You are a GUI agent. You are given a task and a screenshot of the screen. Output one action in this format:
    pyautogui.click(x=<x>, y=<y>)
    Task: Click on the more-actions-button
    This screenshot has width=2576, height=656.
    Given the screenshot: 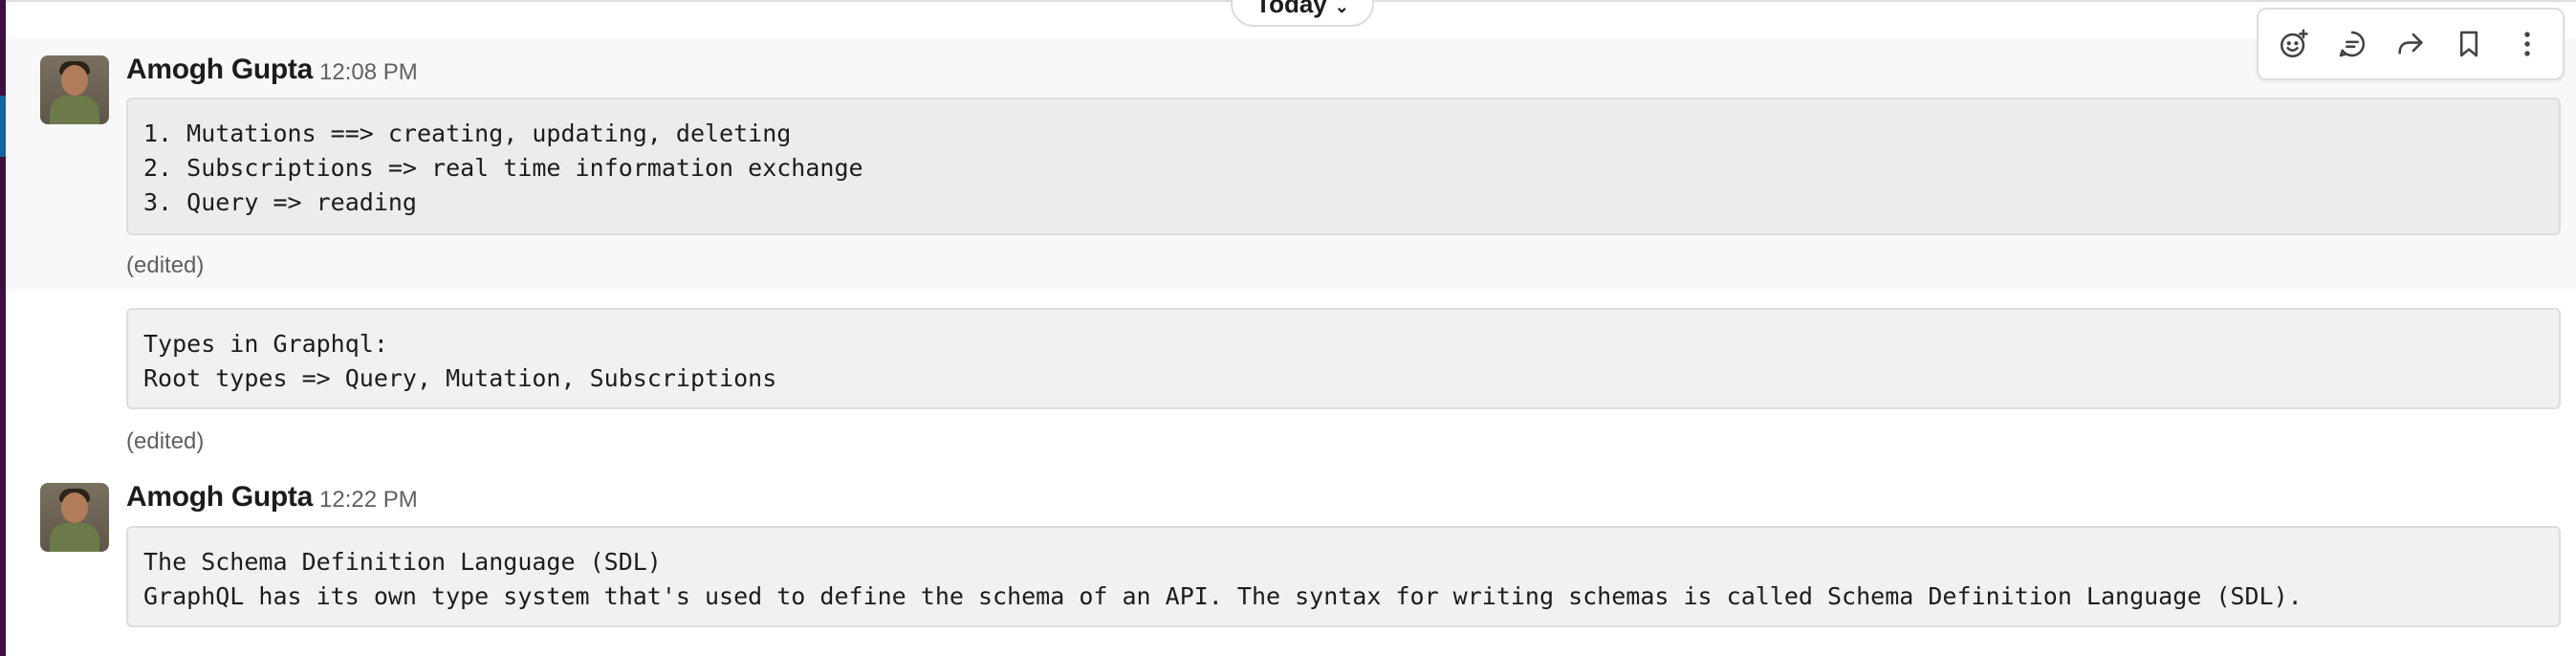 What is the action you would take?
    pyautogui.click(x=2527, y=44)
    